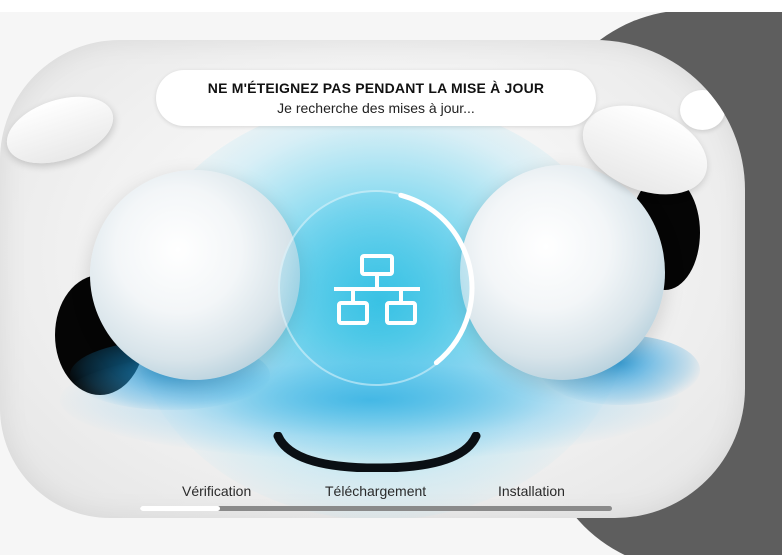 This screenshot has width=782, height=555. What do you see at coordinates (562, 272) in the screenshot?
I see `right-eye` at bounding box center [562, 272].